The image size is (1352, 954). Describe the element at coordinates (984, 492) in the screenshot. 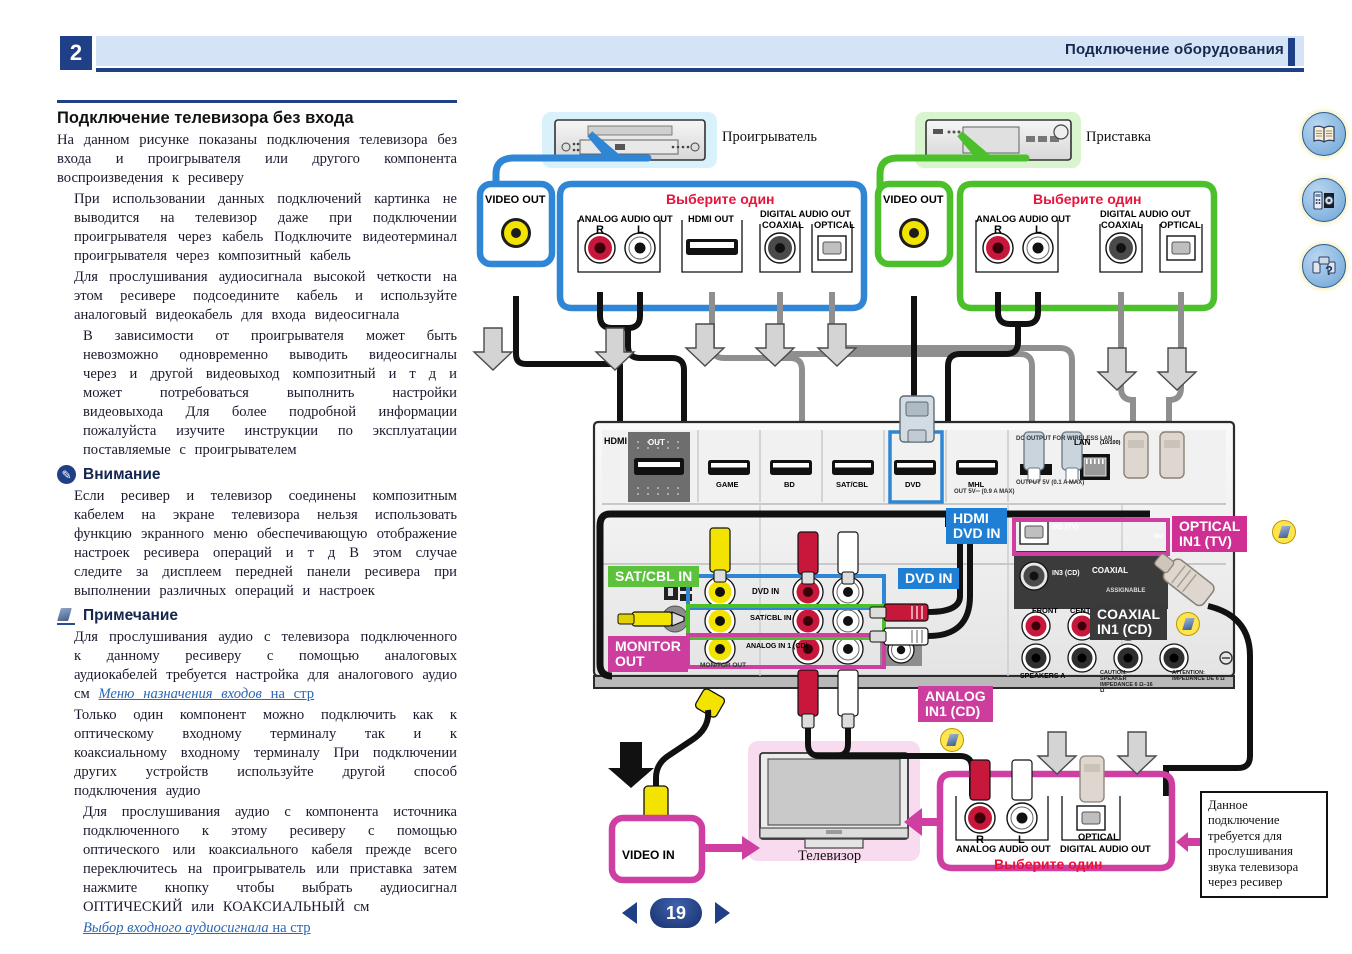

I see `hdmi-mhl-sub: OUT 5V═ (0.9 A MAX)` at that location.